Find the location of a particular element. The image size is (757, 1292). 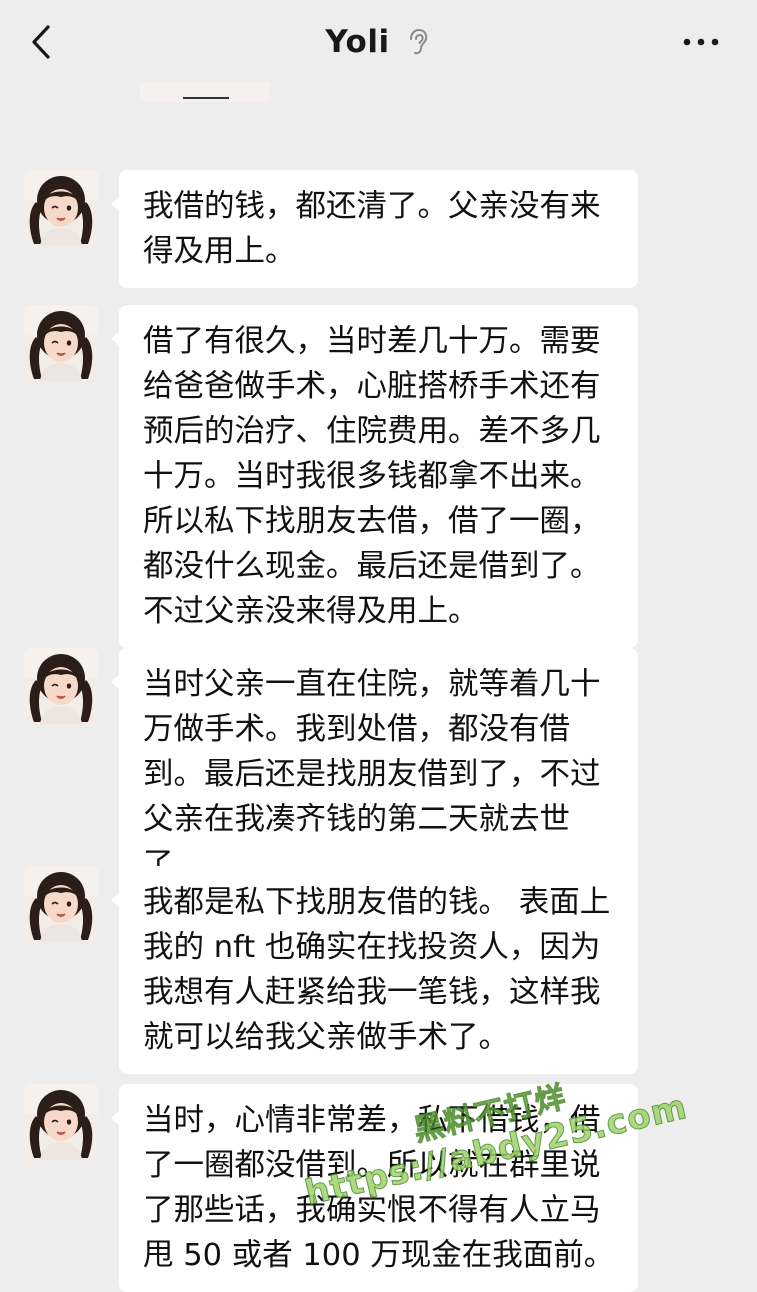

previous-message-line is located at coordinates (206, 98).